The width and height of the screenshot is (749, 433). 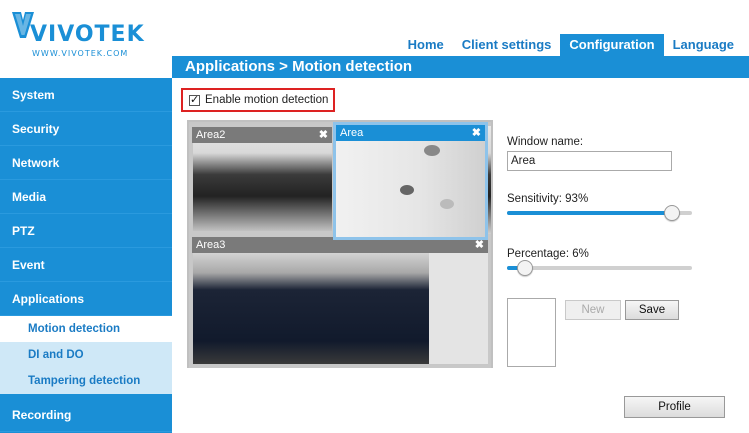 I want to click on profile-button: Profile, so click(x=674, y=407).